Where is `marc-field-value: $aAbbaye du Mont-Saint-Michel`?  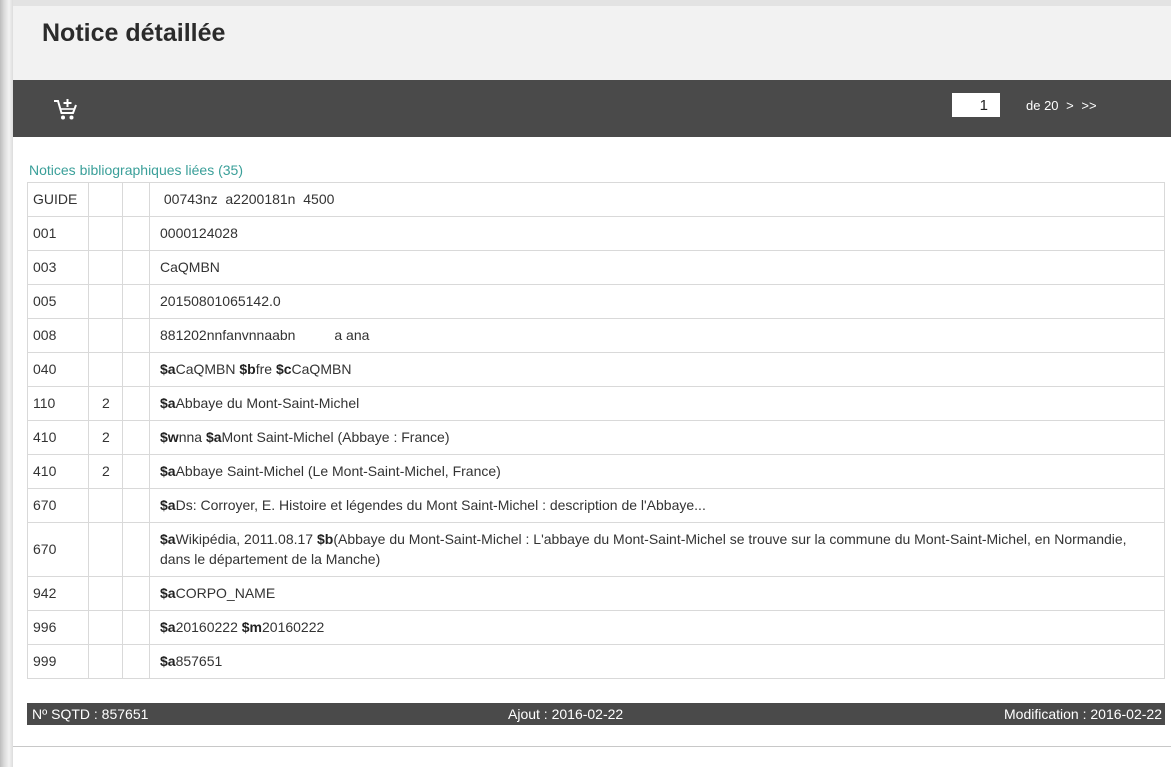 marc-field-value: $aAbbaye du Mont-Saint-Michel is located at coordinates (657, 403).